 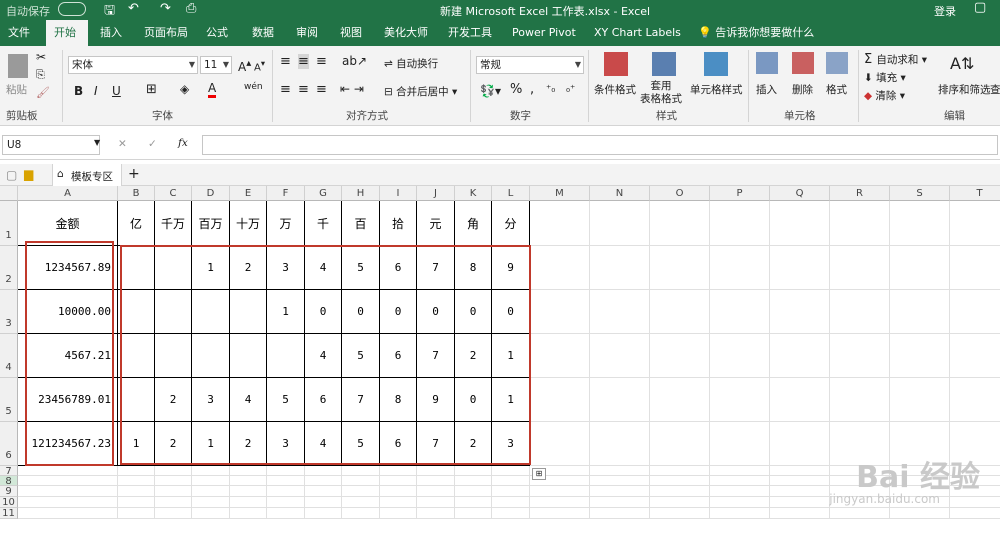 I want to click on cell-k8, so click(x=473, y=481).